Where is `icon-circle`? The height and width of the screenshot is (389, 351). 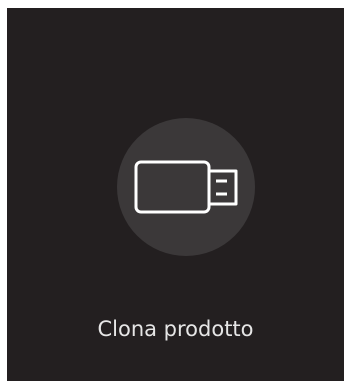 icon-circle is located at coordinates (186, 187).